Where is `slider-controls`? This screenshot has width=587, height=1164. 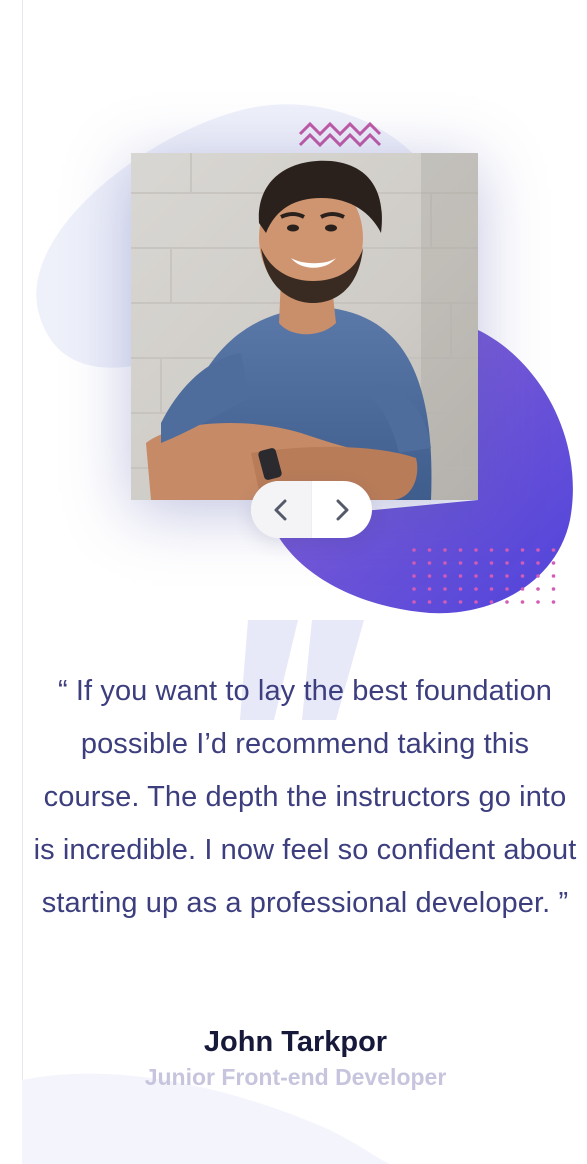 slider-controls is located at coordinates (311, 509).